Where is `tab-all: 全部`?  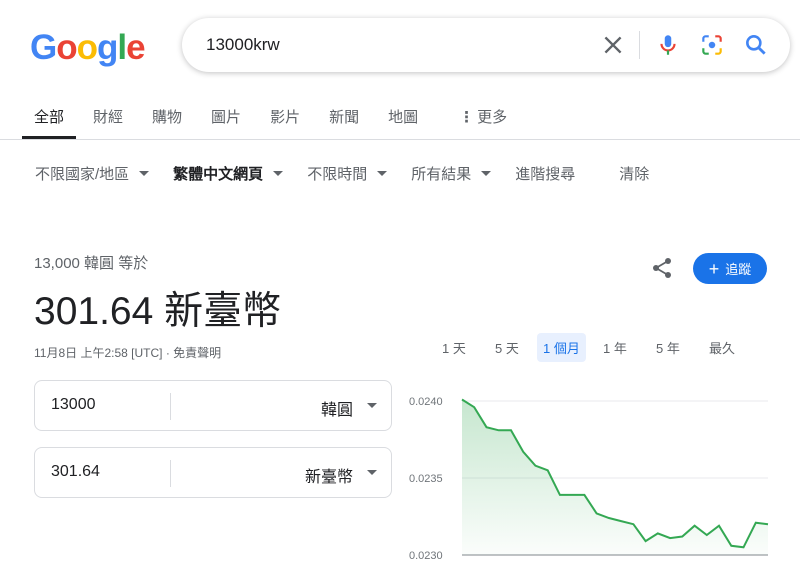 tab-all: 全部 is located at coordinates (49, 119).